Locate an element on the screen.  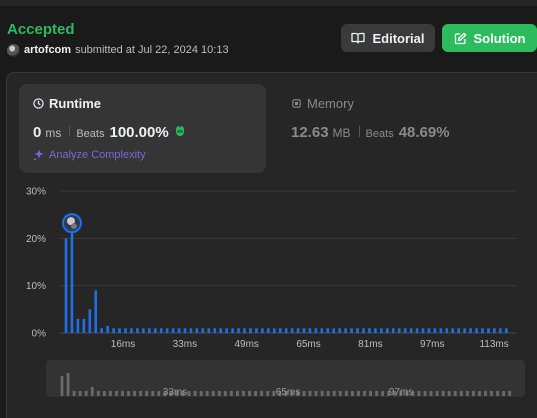
memory-value: 12.63 is located at coordinates (310, 132).